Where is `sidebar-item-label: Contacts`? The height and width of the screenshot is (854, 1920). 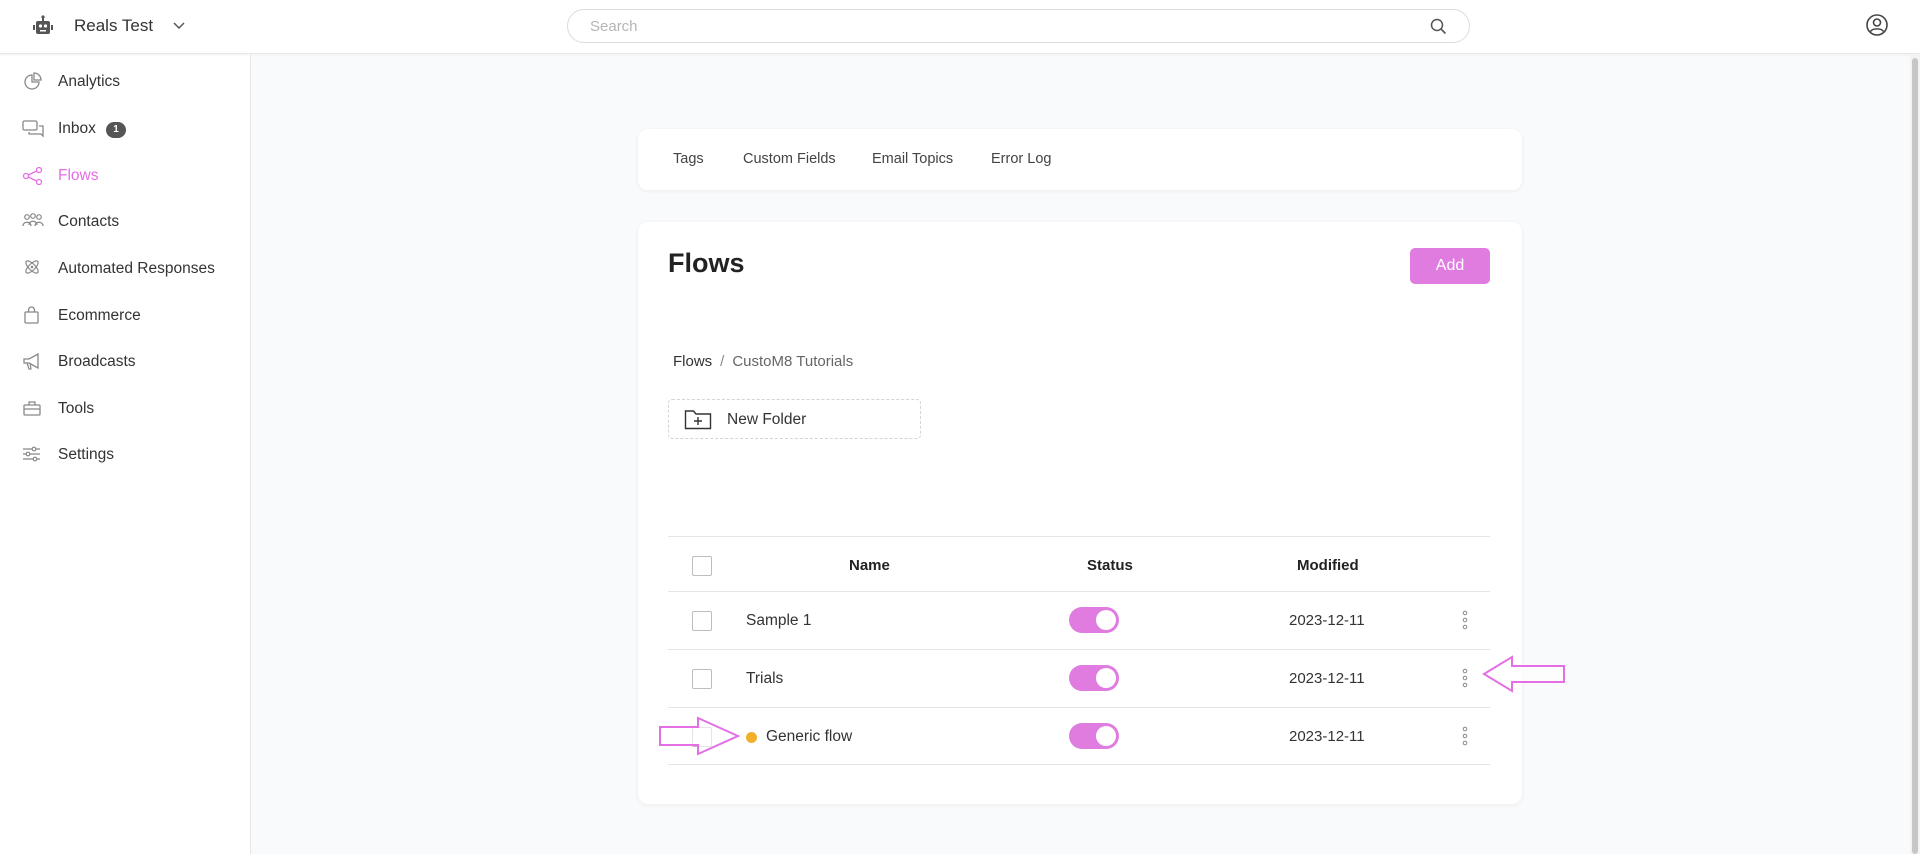 sidebar-item-label: Contacts is located at coordinates (89, 221).